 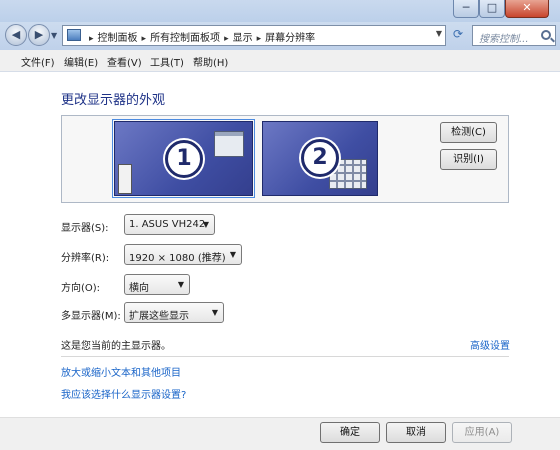 What do you see at coordinates (74, 35) in the screenshot?
I see `control-panel-icon` at bounding box center [74, 35].